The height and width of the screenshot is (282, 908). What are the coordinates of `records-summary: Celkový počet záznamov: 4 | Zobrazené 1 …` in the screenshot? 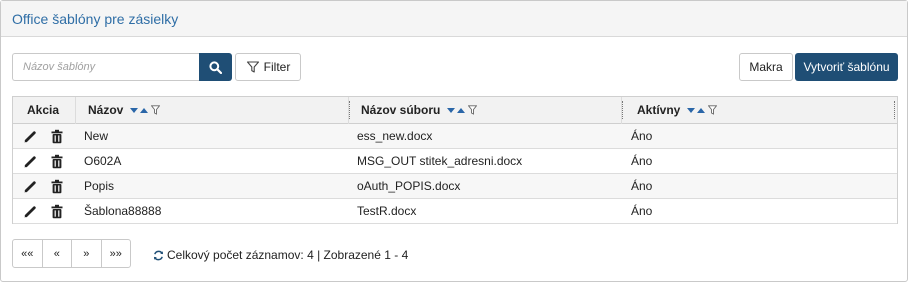 It's located at (280, 255).